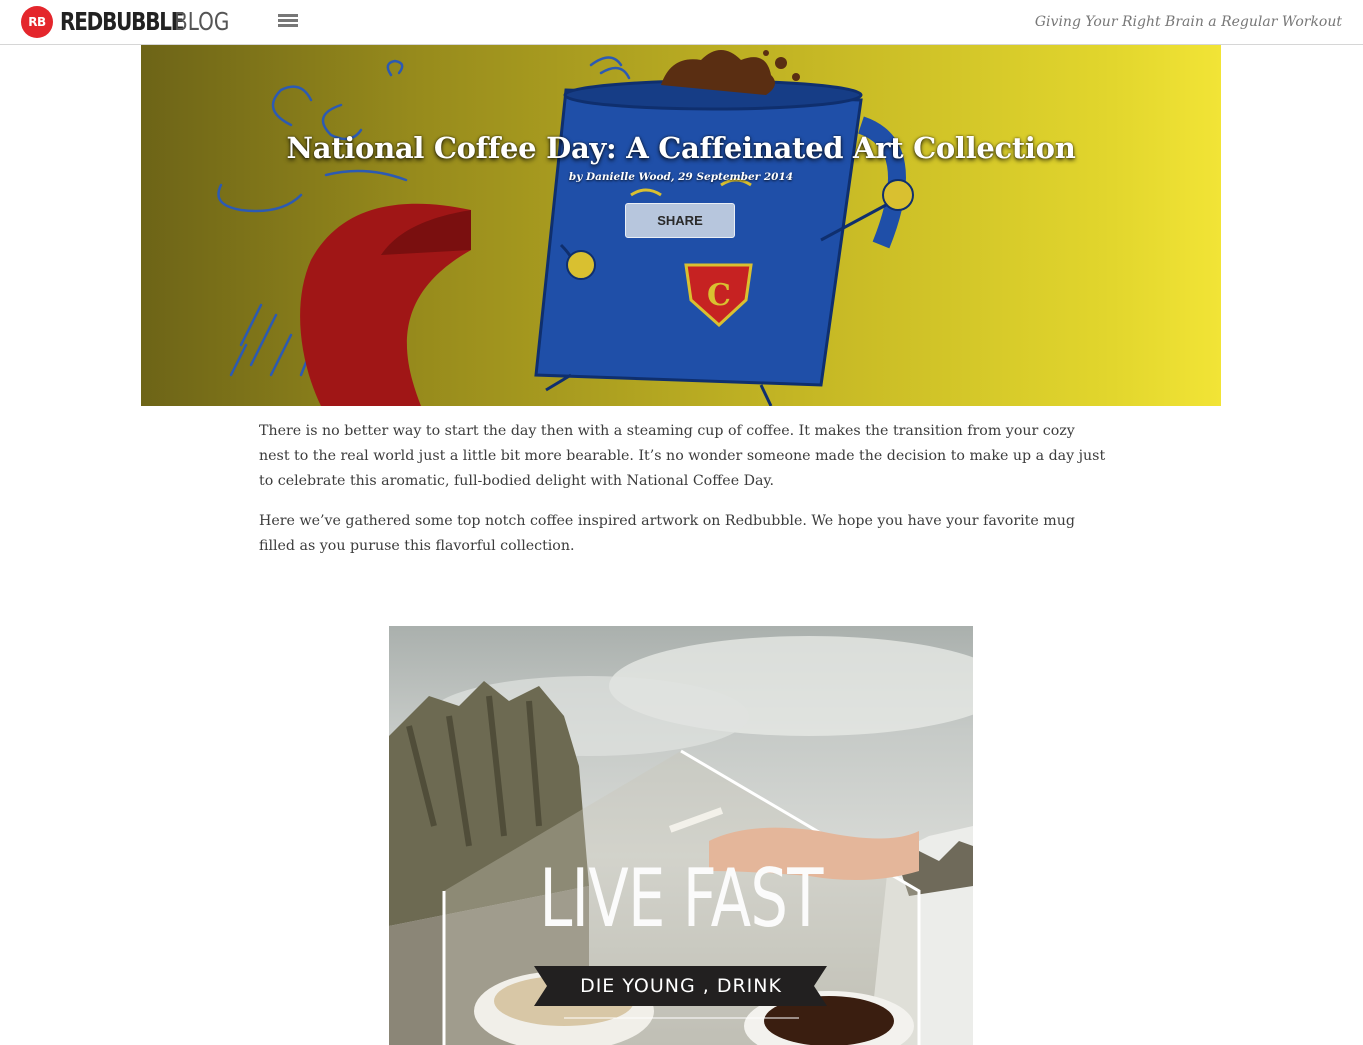 This screenshot has width=1363, height=1045. I want to click on logo-badge-text: RB, so click(37, 22).